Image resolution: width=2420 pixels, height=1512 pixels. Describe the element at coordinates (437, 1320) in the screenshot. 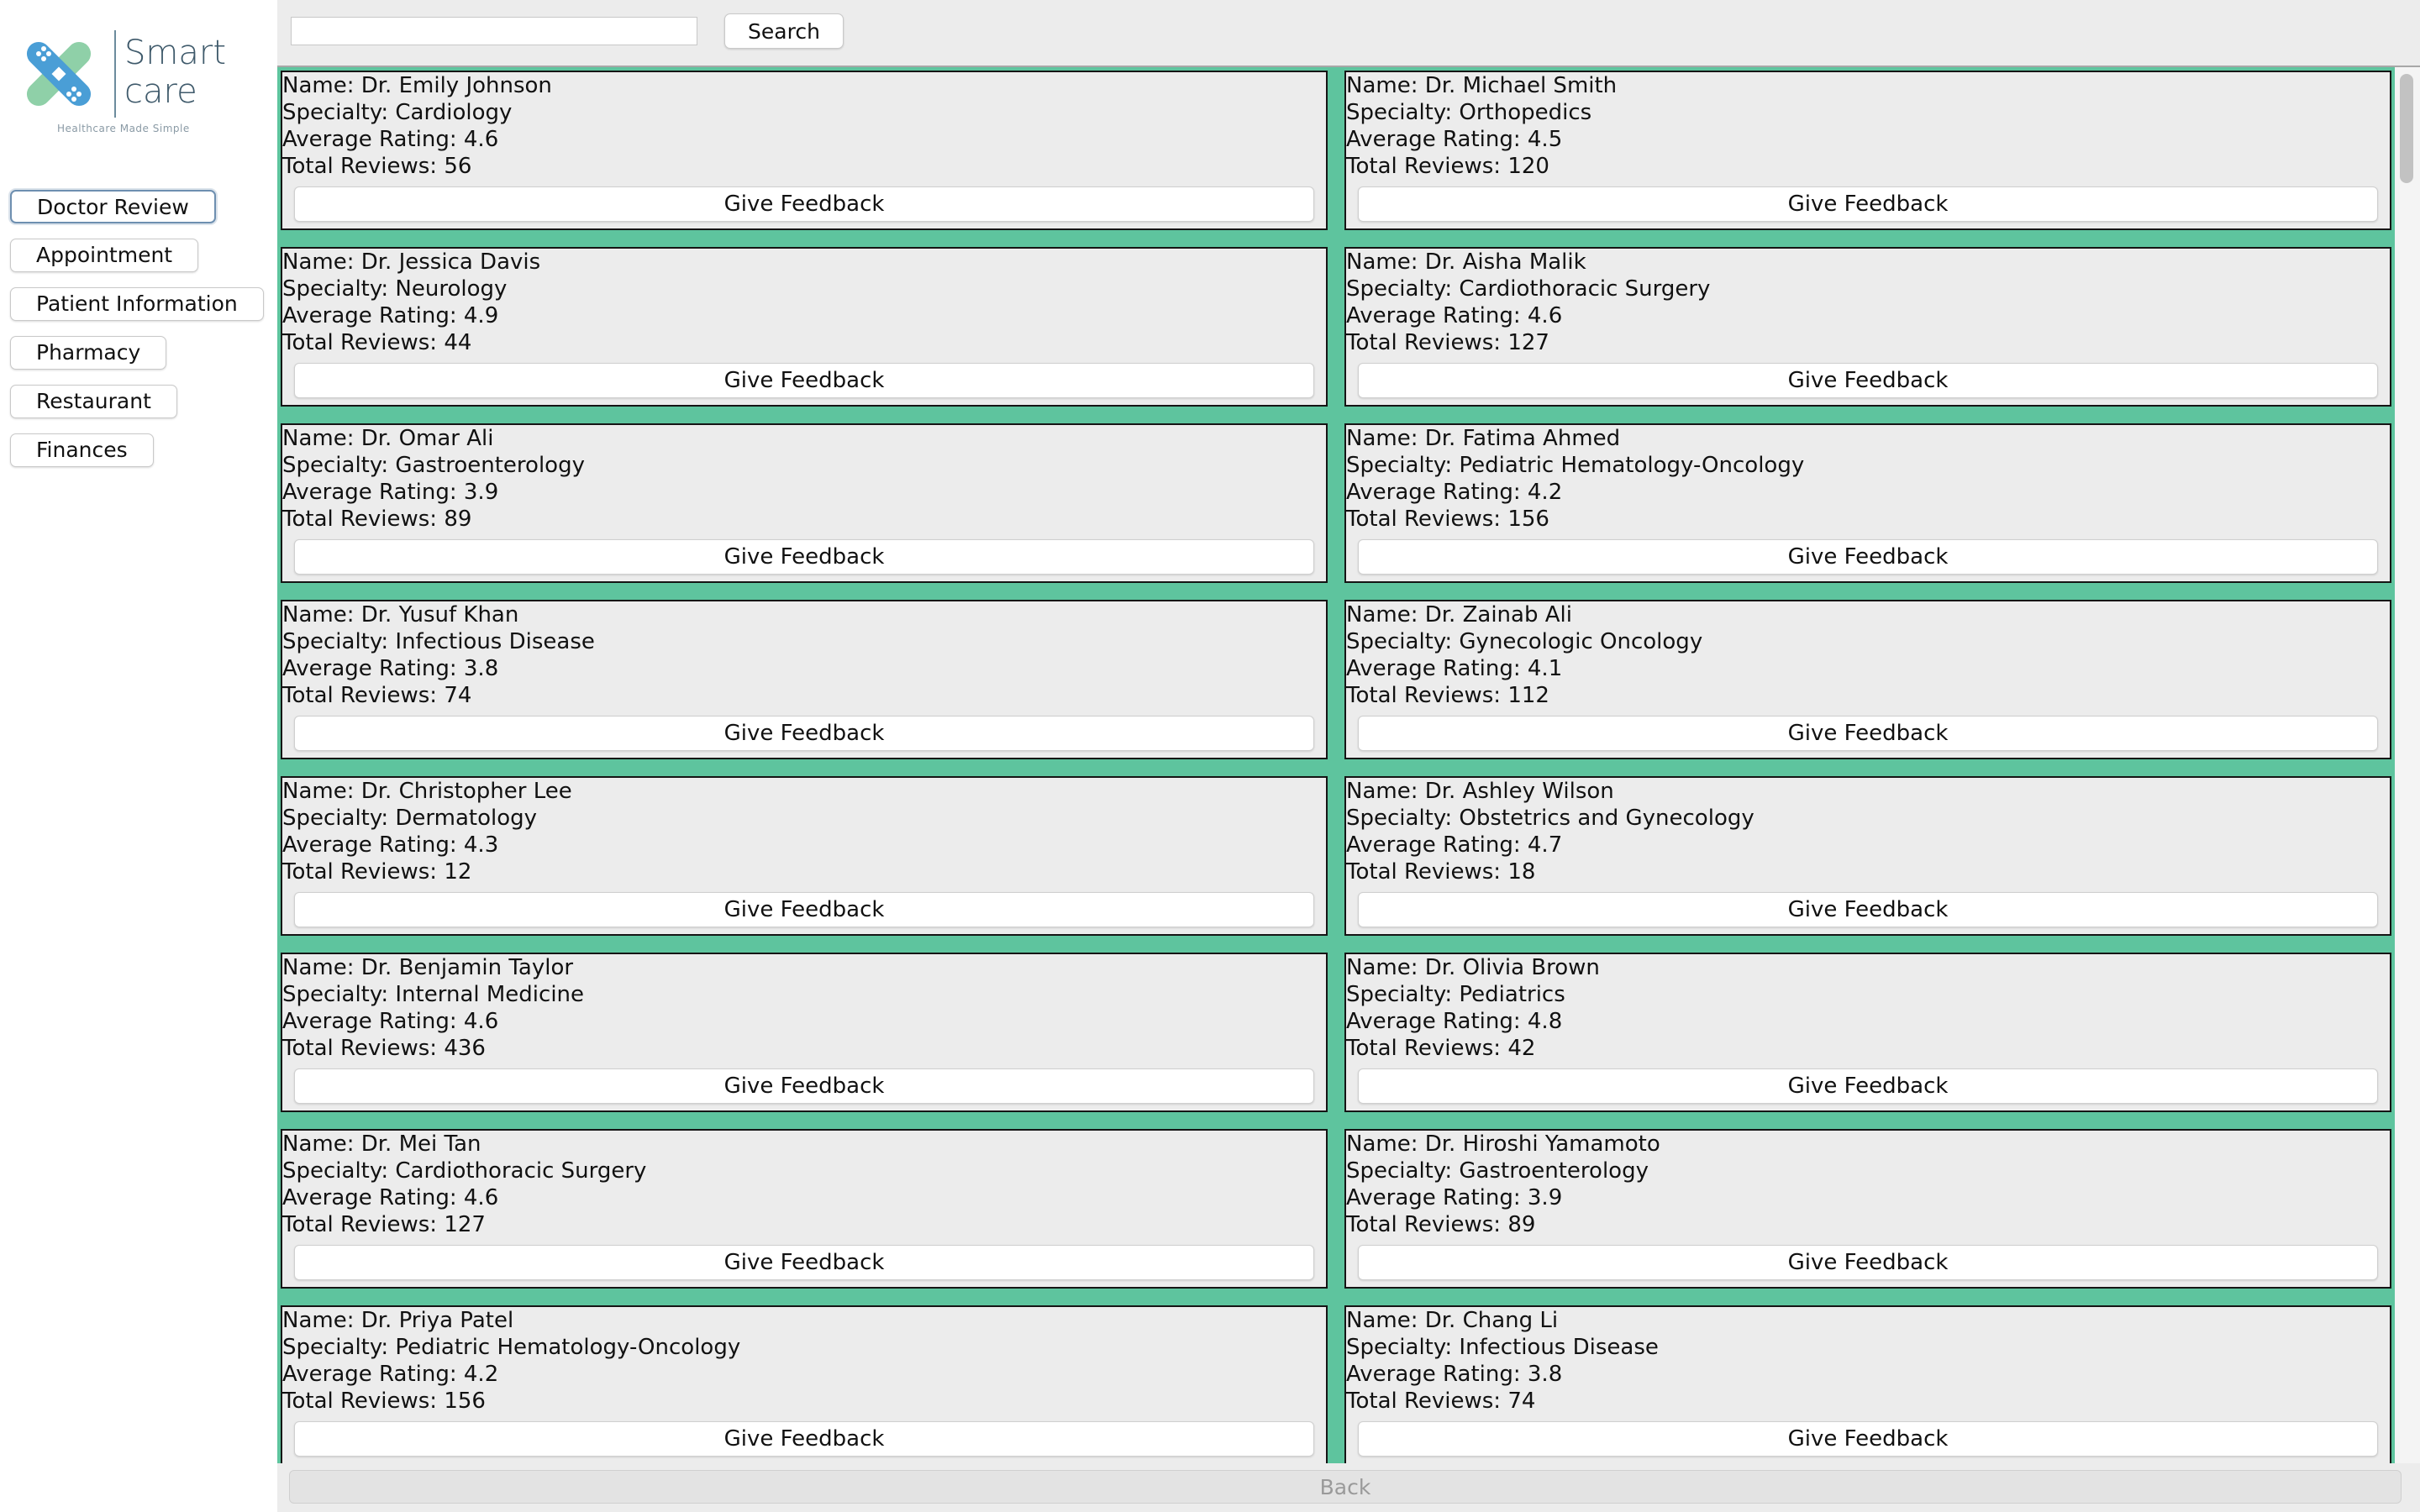

I see `doctor-name: Dr. Priya Patel` at that location.